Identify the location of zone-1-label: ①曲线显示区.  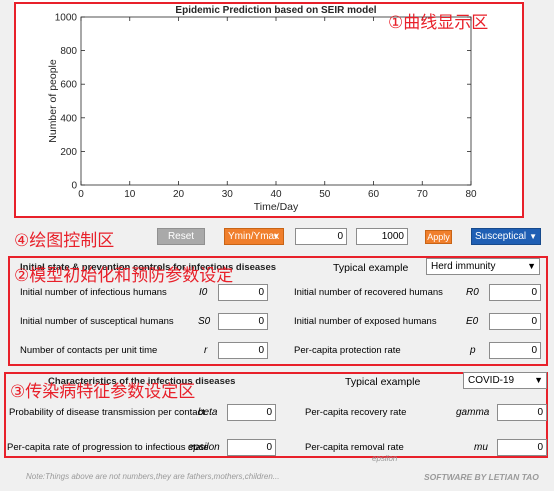
(438, 23).